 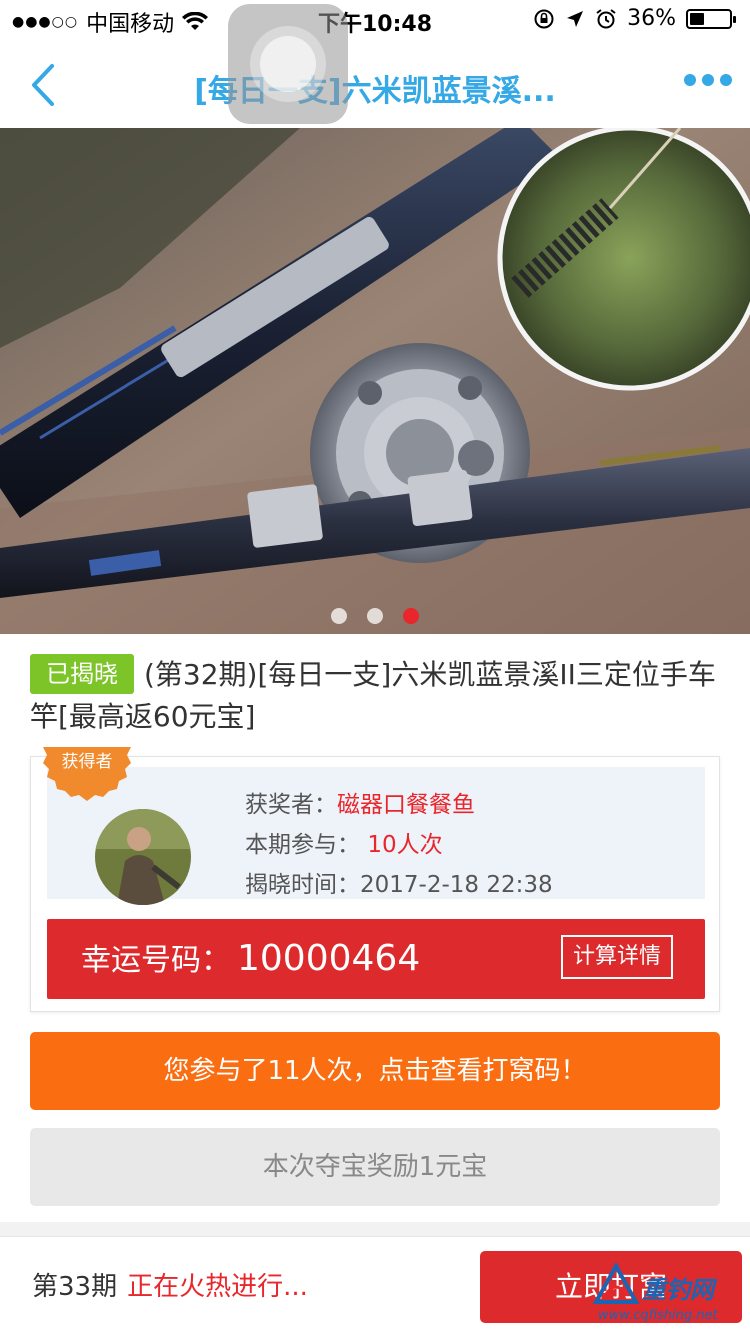 What do you see at coordinates (375, 1167) in the screenshot?
I see `reward-info-button: 本次夺宝奖励1元宝` at bounding box center [375, 1167].